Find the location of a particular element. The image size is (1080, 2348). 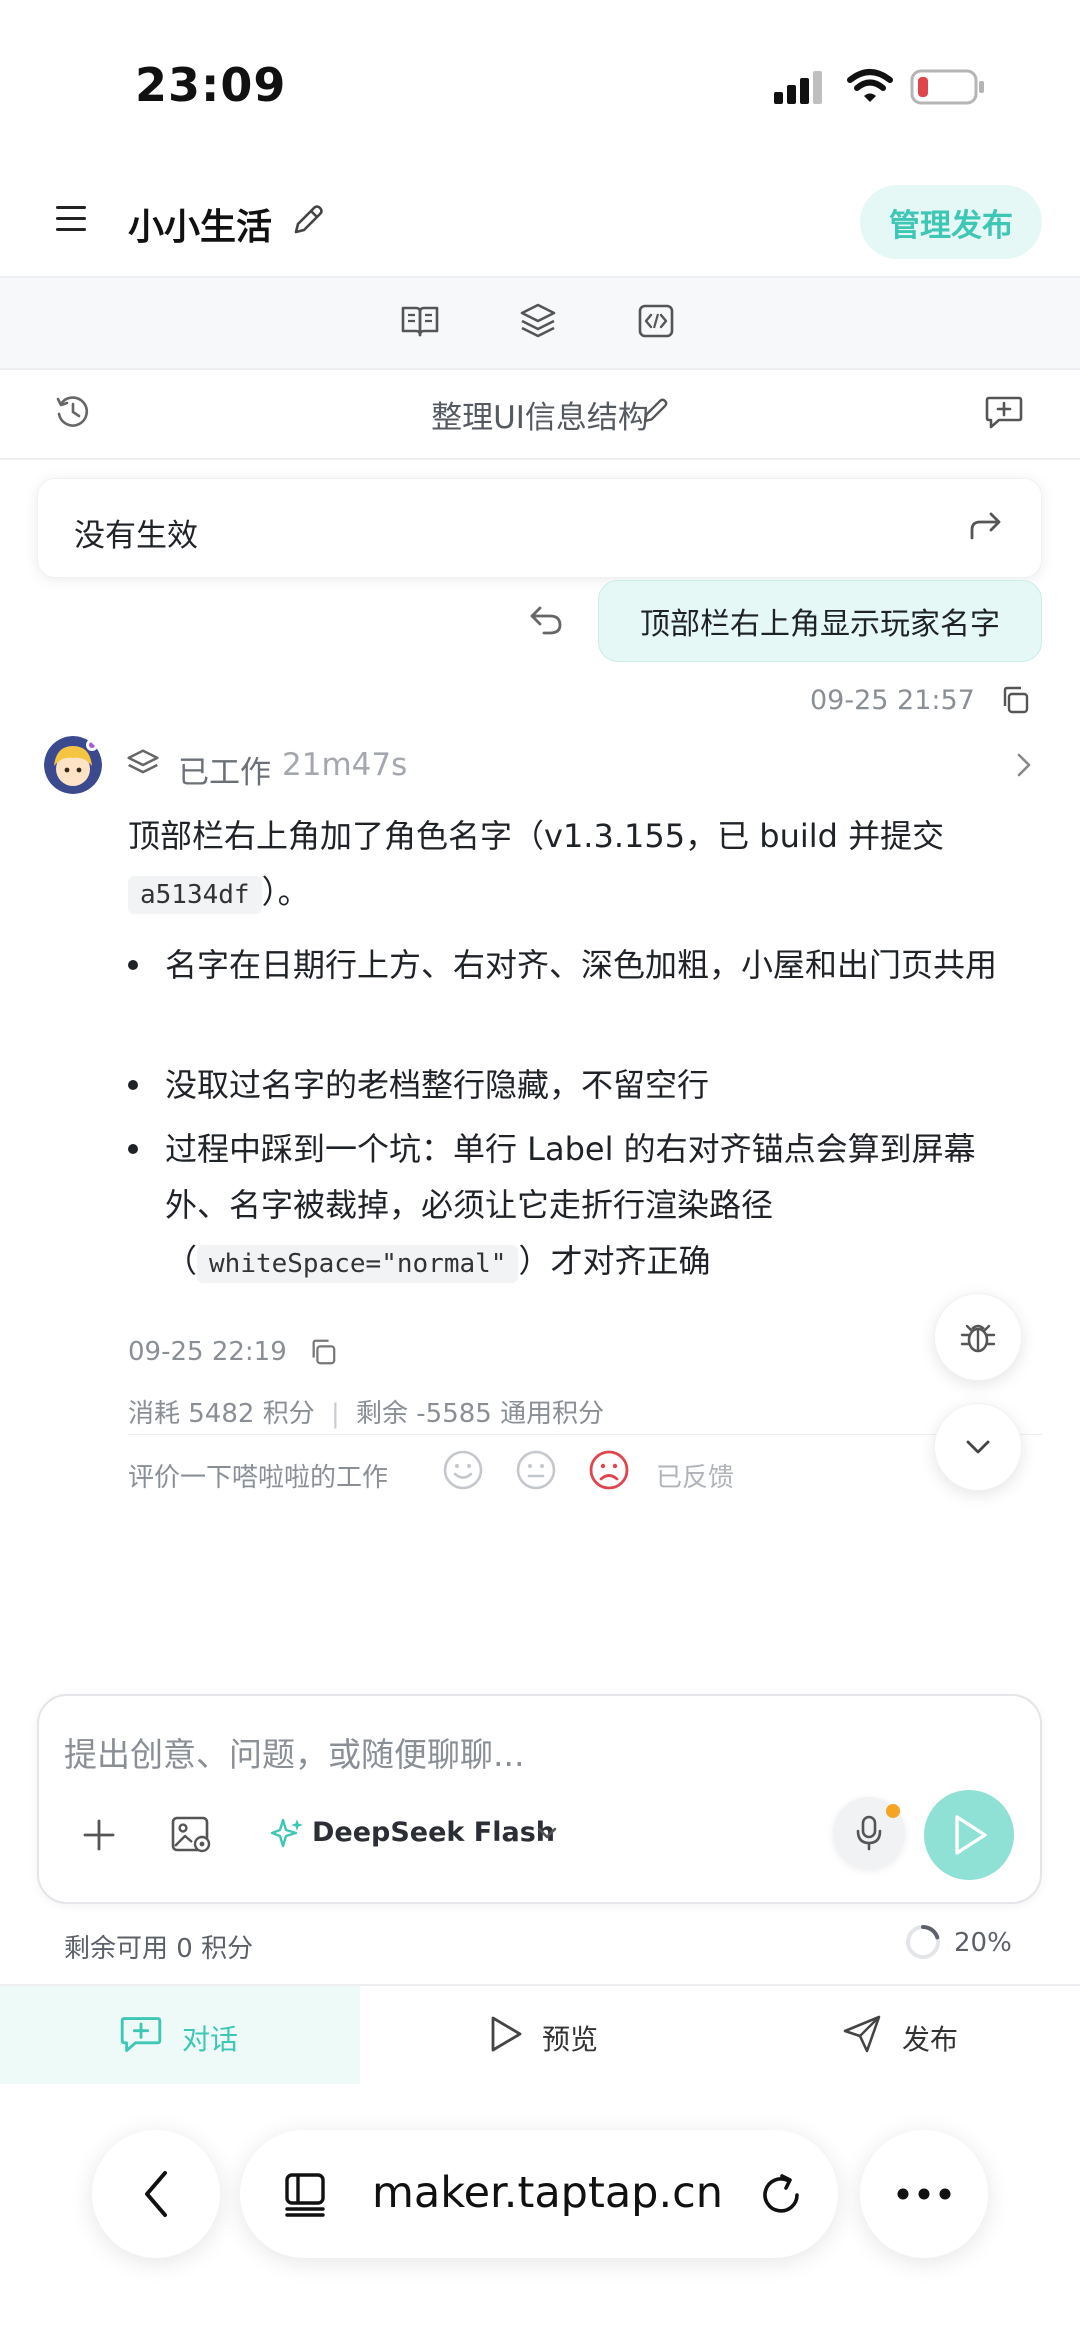

reload-icon is located at coordinates (781, 2195).